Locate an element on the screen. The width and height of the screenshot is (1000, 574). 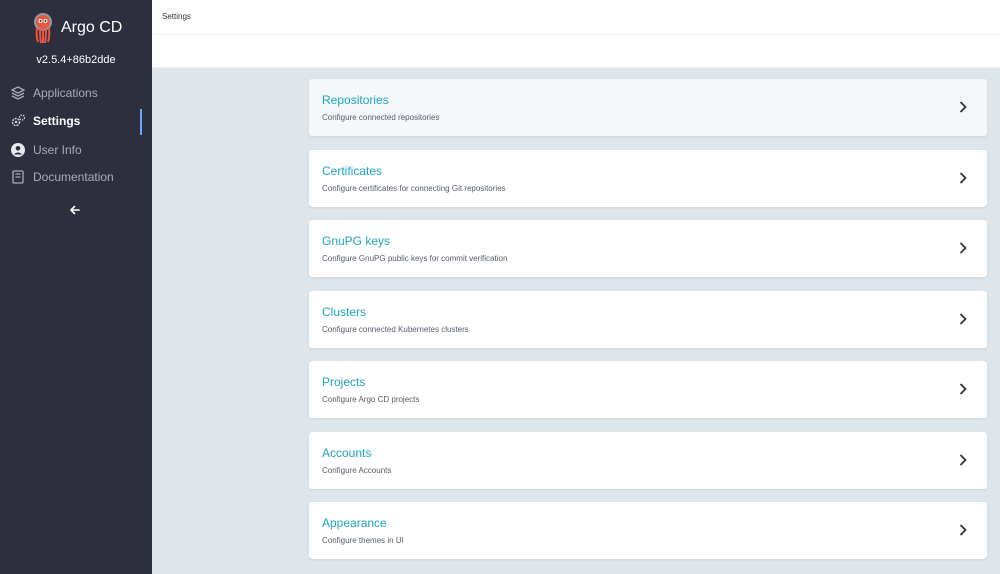
sidebar-item-label: User Info is located at coordinates (57, 150).